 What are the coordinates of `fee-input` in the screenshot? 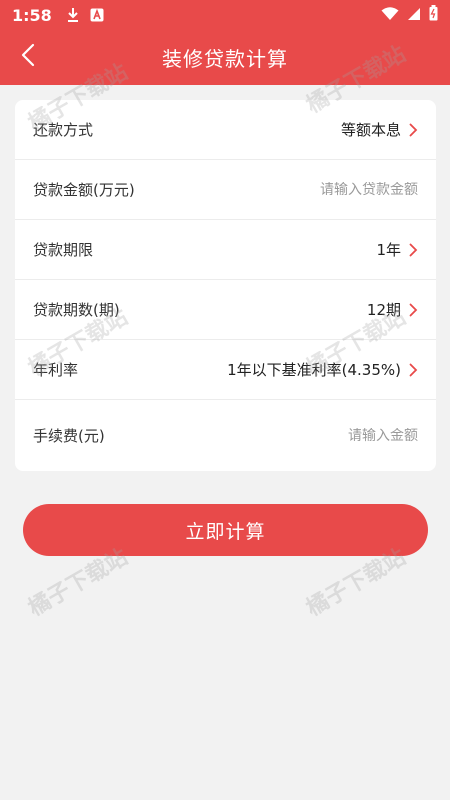 It's located at (318, 435).